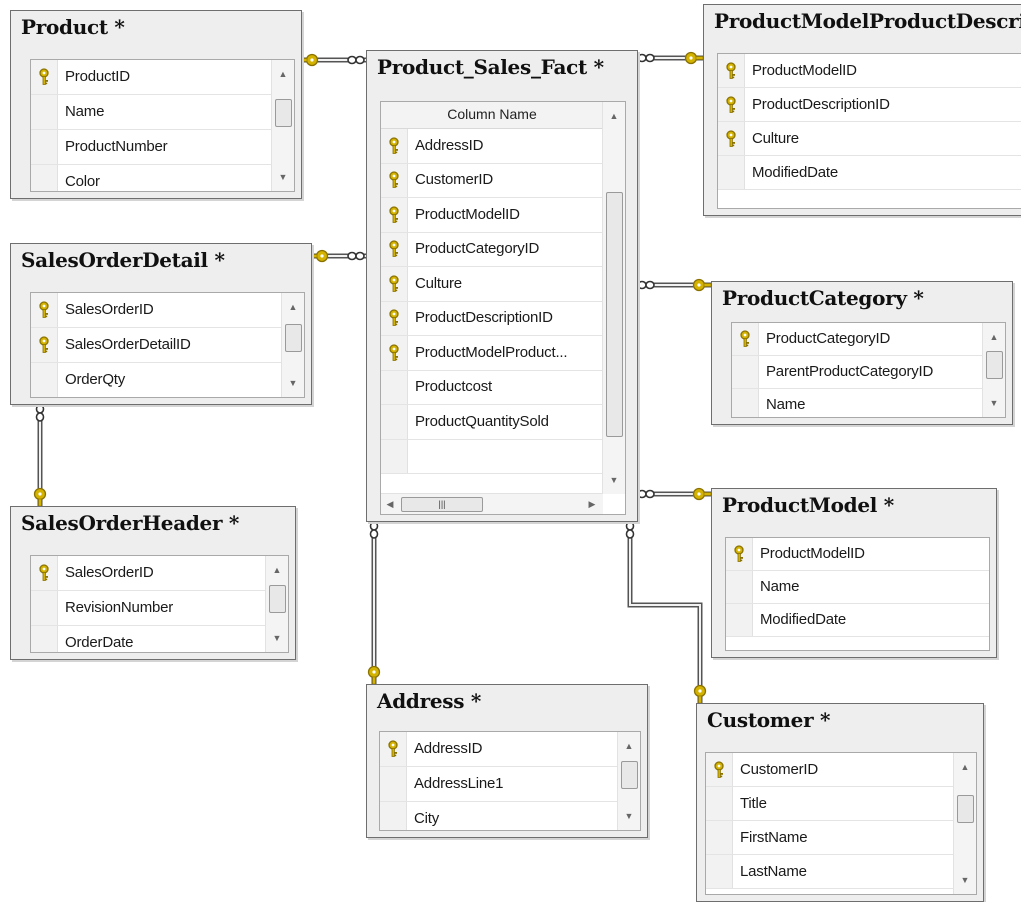  What do you see at coordinates (869, 173) in the screenshot?
I see `column-row: ModifiedDate` at bounding box center [869, 173].